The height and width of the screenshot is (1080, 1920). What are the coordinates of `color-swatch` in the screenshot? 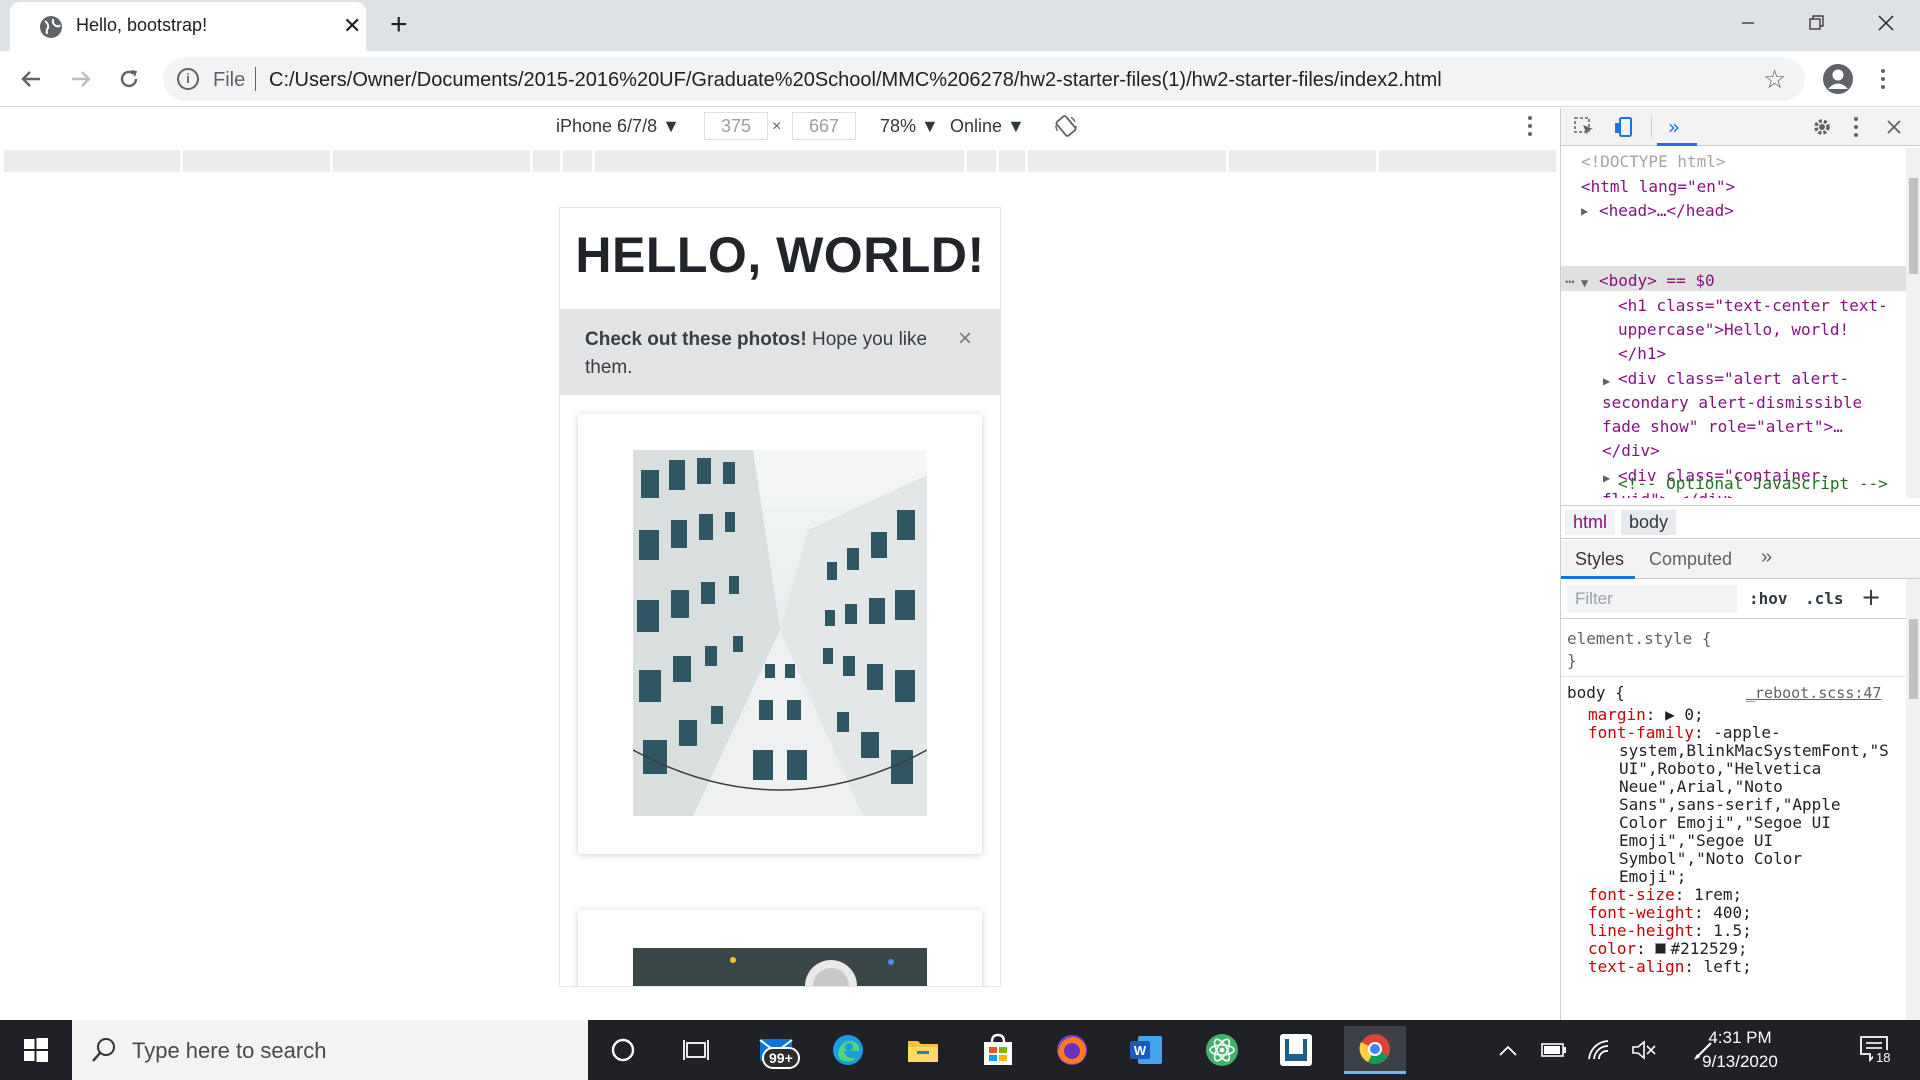 It's located at (1661, 948).